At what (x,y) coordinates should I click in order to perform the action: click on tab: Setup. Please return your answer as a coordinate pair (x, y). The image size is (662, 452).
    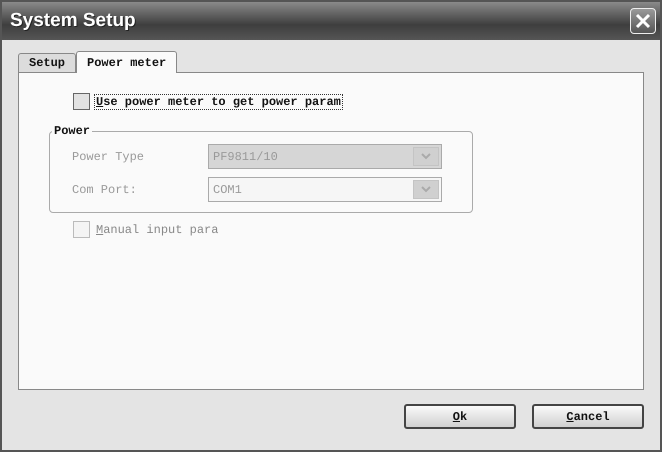
    Looking at the image, I should click on (47, 62).